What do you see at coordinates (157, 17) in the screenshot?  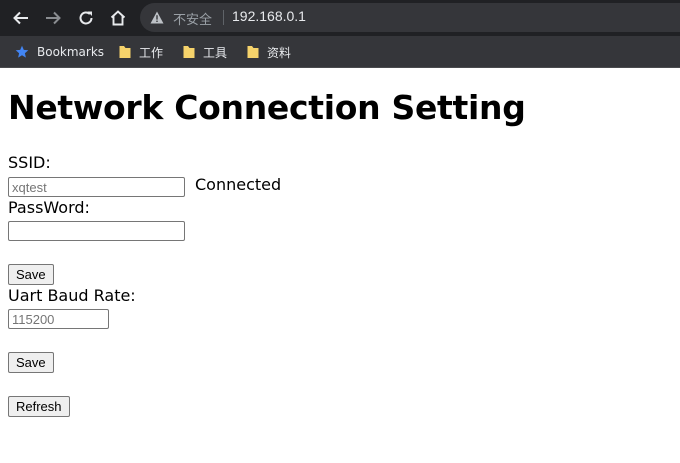 I see `warning-triangle-icon` at bounding box center [157, 17].